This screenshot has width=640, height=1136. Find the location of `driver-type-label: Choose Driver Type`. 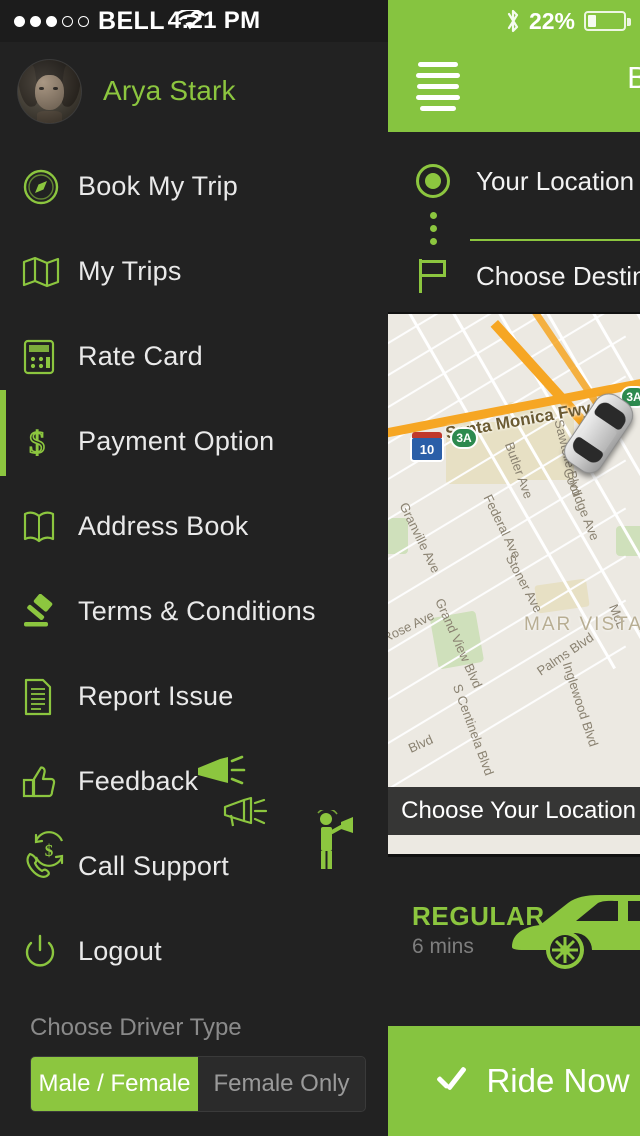

driver-type-label: Choose Driver Type is located at coordinates (136, 1027).